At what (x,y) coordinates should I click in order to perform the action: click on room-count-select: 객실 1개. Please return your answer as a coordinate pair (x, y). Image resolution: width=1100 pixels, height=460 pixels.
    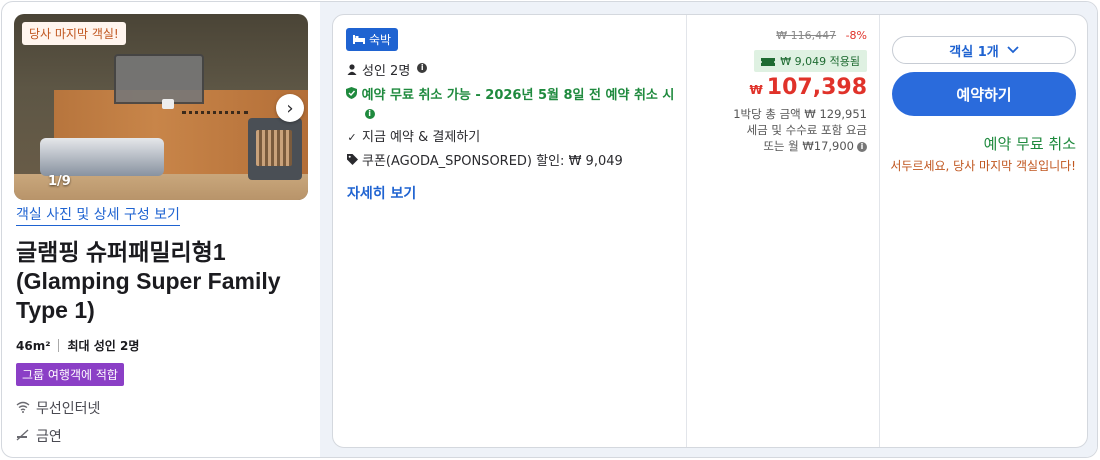
    Looking at the image, I should click on (984, 50).